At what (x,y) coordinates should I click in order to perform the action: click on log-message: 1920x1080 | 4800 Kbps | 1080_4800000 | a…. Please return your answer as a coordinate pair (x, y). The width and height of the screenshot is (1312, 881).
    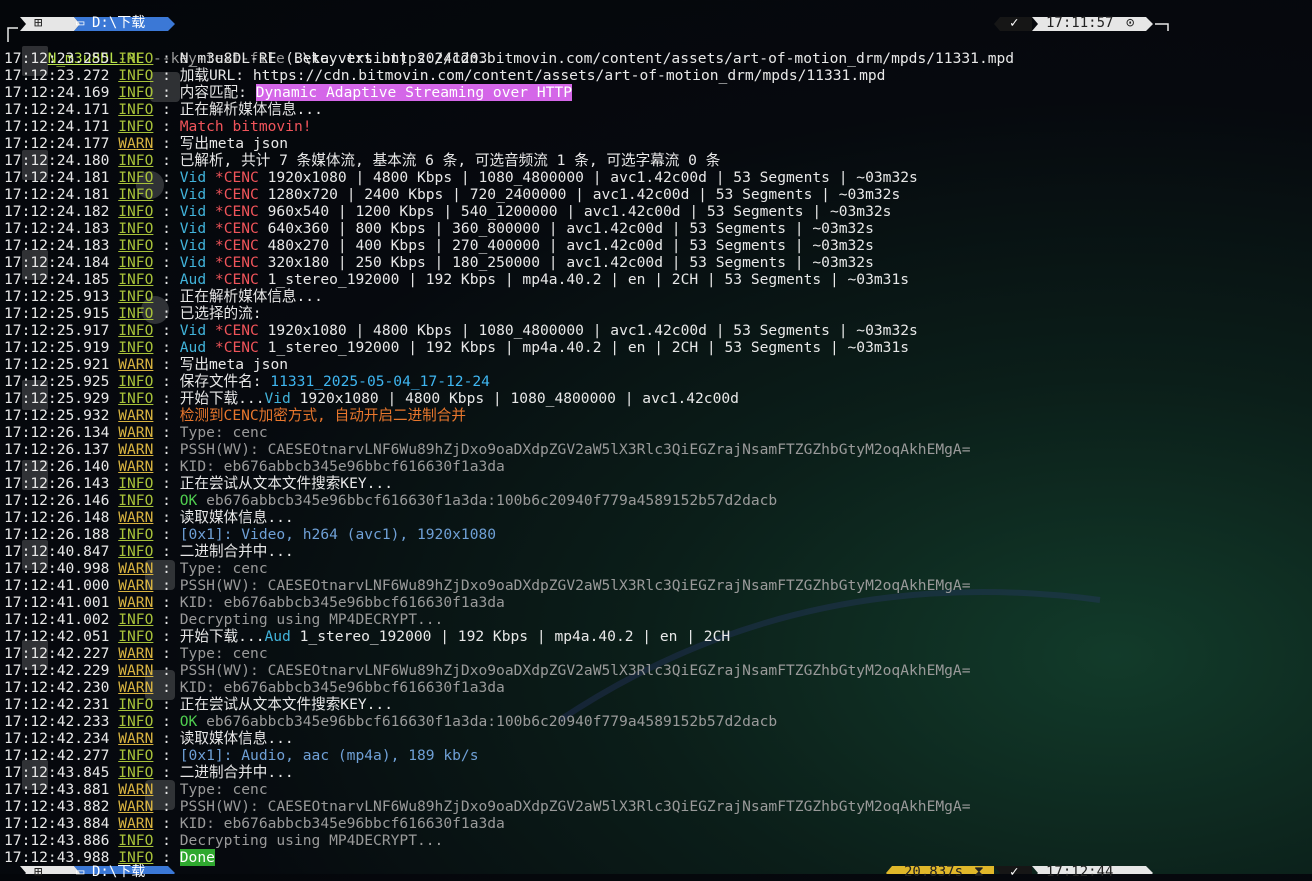
    Looking at the image, I should click on (592, 177).